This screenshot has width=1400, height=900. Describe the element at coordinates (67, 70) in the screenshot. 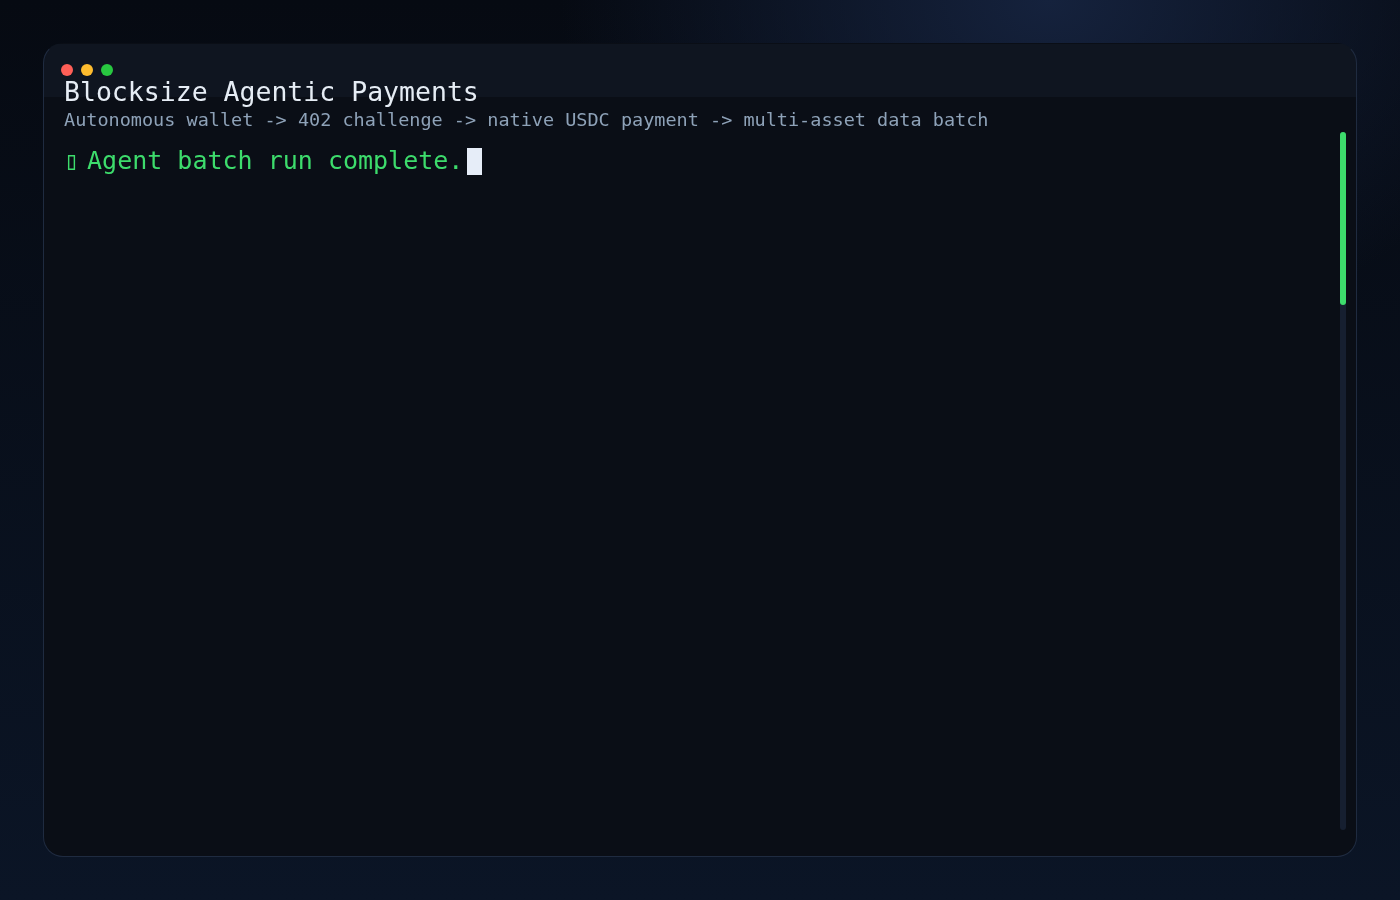

I see `close-dot` at that location.